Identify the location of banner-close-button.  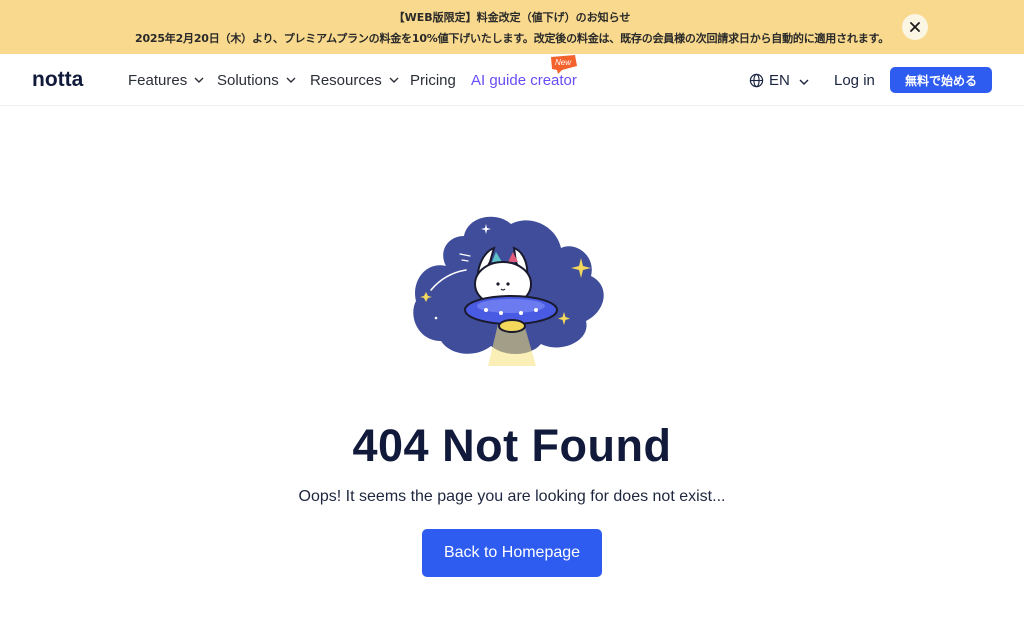
(915, 27).